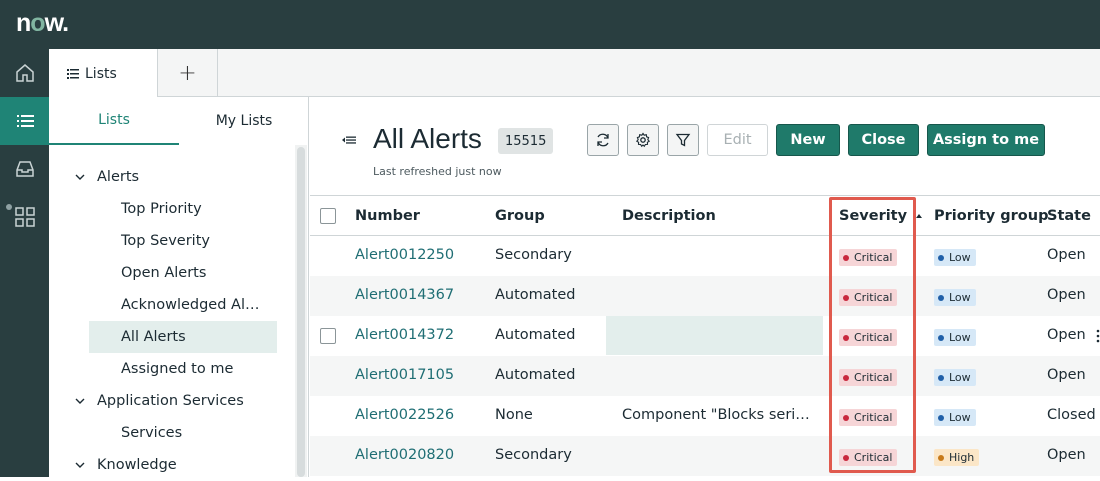 Image resolution: width=1100 pixels, height=481 pixels. Describe the element at coordinates (737, 140) in the screenshot. I see `edit-button: Edit` at that location.